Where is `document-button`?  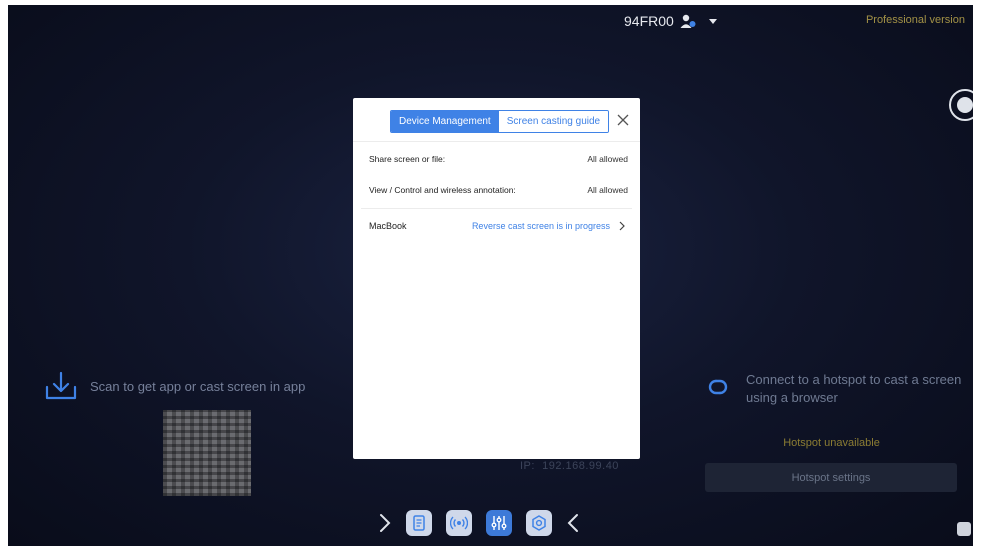 document-button is located at coordinates (419, 523).